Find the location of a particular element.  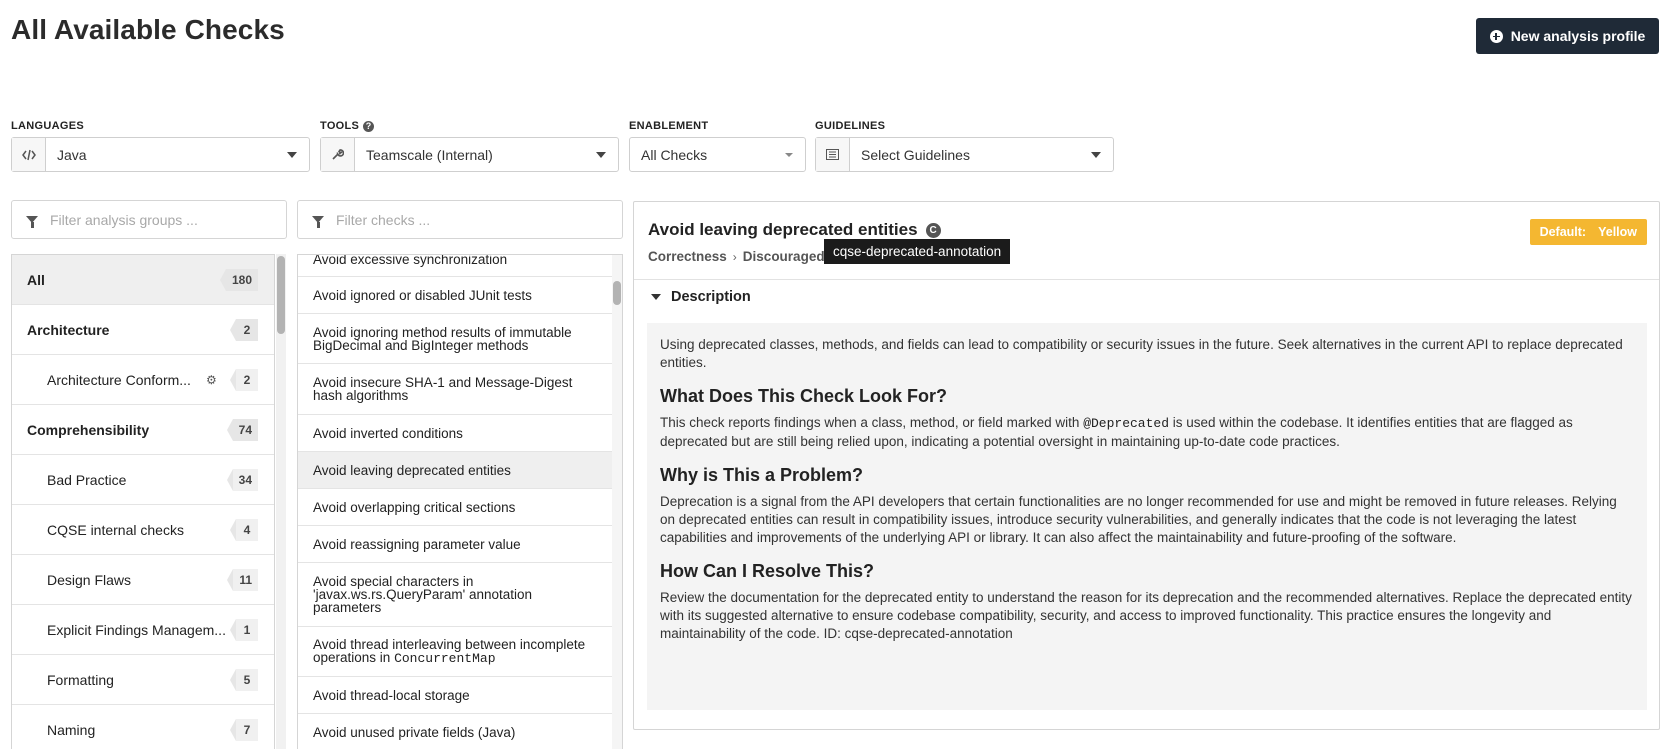

group-count-badge: 7 is located at coordinates (244, 729).